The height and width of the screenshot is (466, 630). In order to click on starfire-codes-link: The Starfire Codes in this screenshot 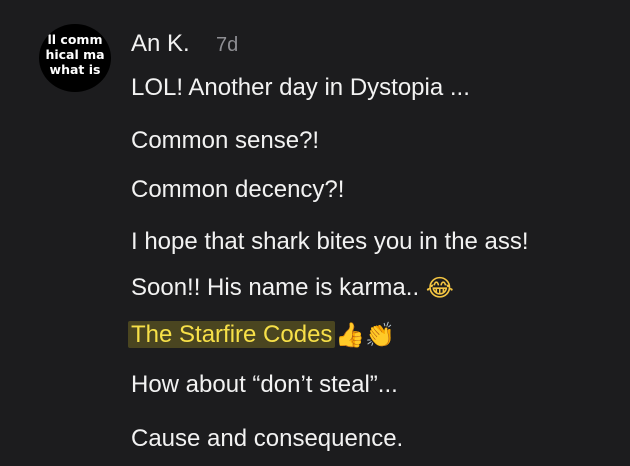, I will do `click(232, 334)`.